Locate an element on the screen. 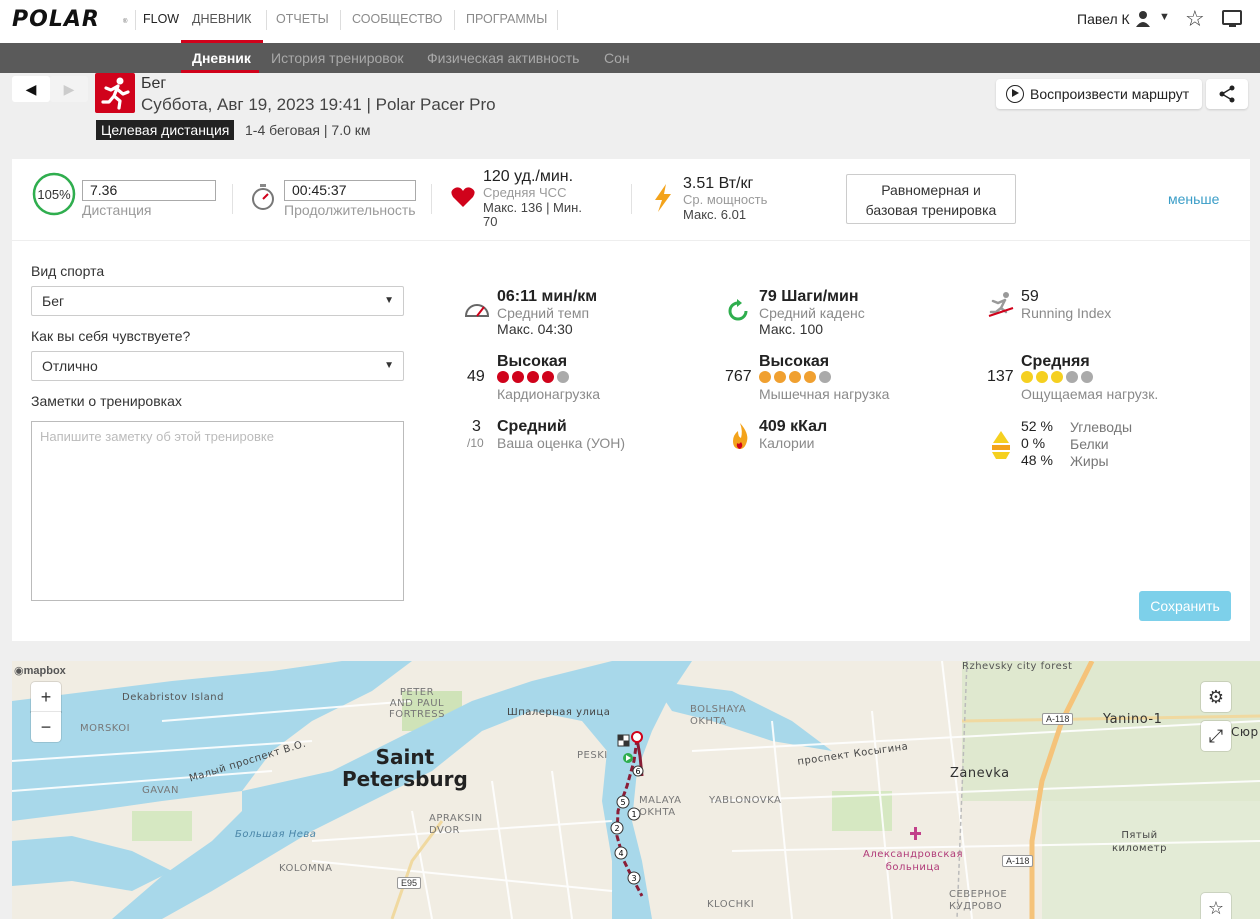 This screenshot has height=919, width=1260. perceived-load-level: Средняя is located at coordinates (1055, 361).